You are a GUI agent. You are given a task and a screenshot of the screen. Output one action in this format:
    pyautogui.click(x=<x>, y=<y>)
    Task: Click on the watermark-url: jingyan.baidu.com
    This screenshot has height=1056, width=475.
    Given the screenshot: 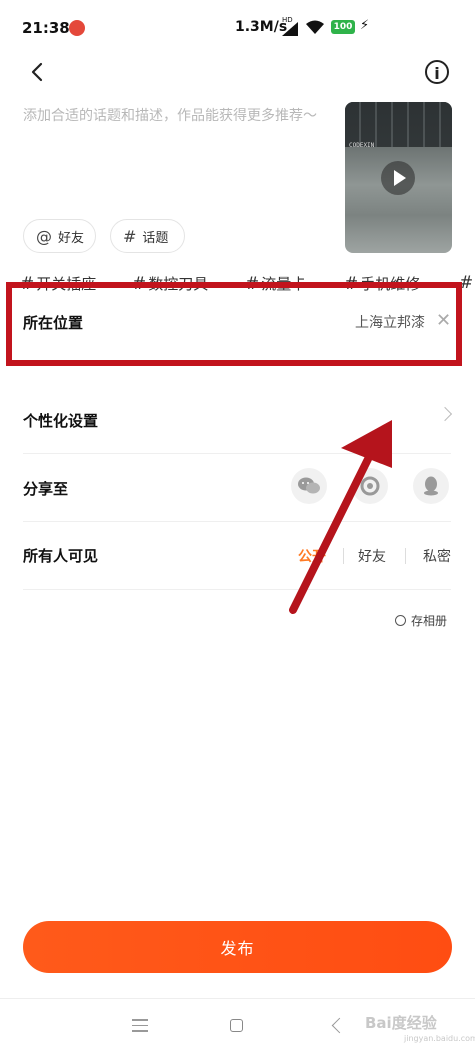 What is the action you would take?
    pyautogui.click(x=439, y=1038)
    